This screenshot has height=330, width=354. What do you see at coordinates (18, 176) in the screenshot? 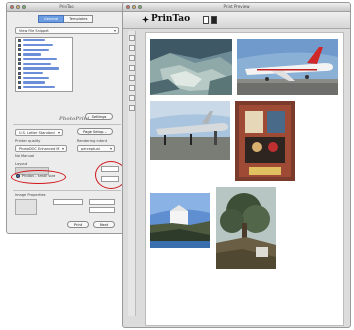
I see `photos-small-radio` at bounding box center [18, 176].